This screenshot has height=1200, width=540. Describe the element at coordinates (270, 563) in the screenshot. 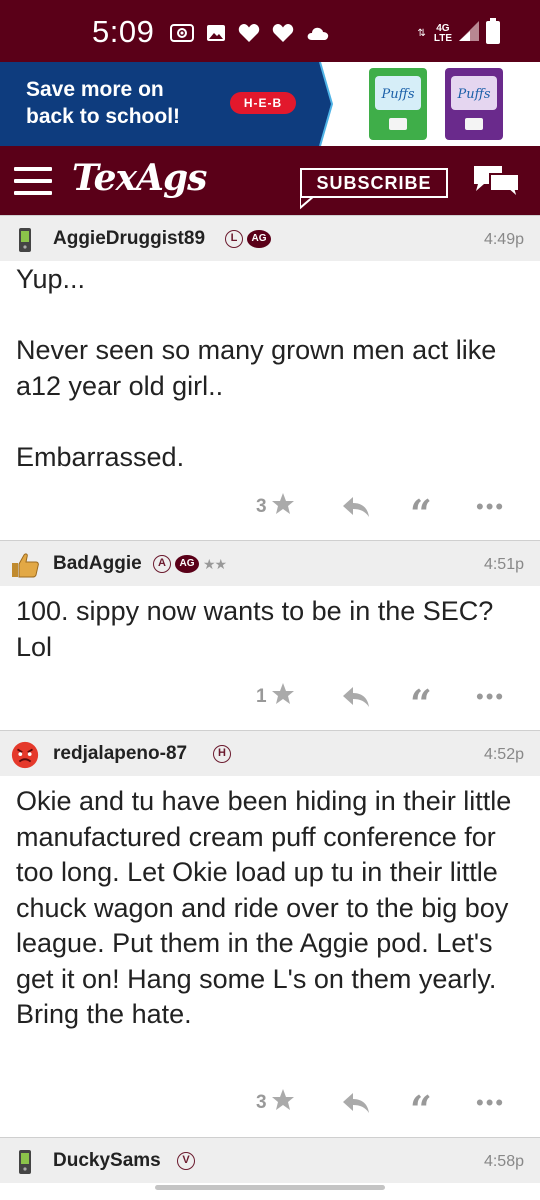

I see `post-header: BadAggie A AG ★★ 4:51p` at that location.